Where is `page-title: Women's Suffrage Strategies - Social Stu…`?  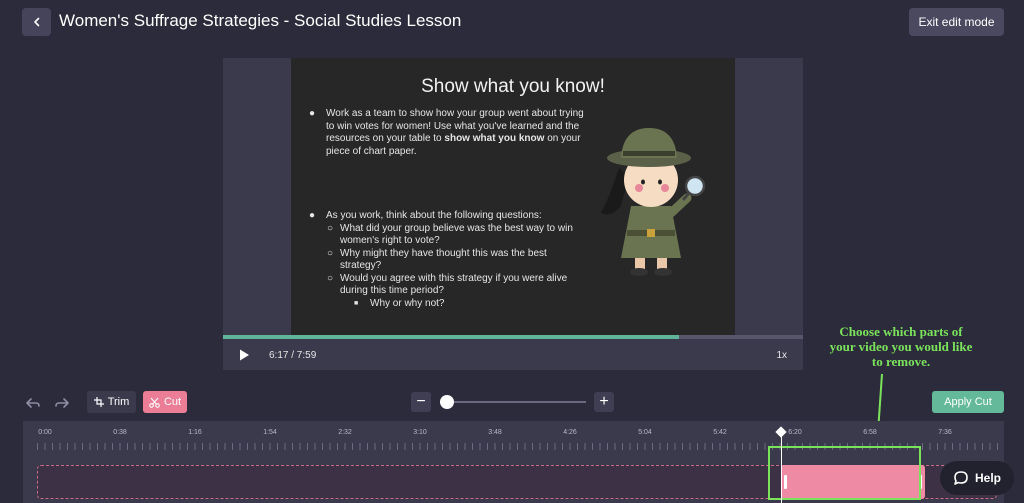 page-title: Women's Suffrage Strategies - Social Stu… is located at coordinates (260, 20).